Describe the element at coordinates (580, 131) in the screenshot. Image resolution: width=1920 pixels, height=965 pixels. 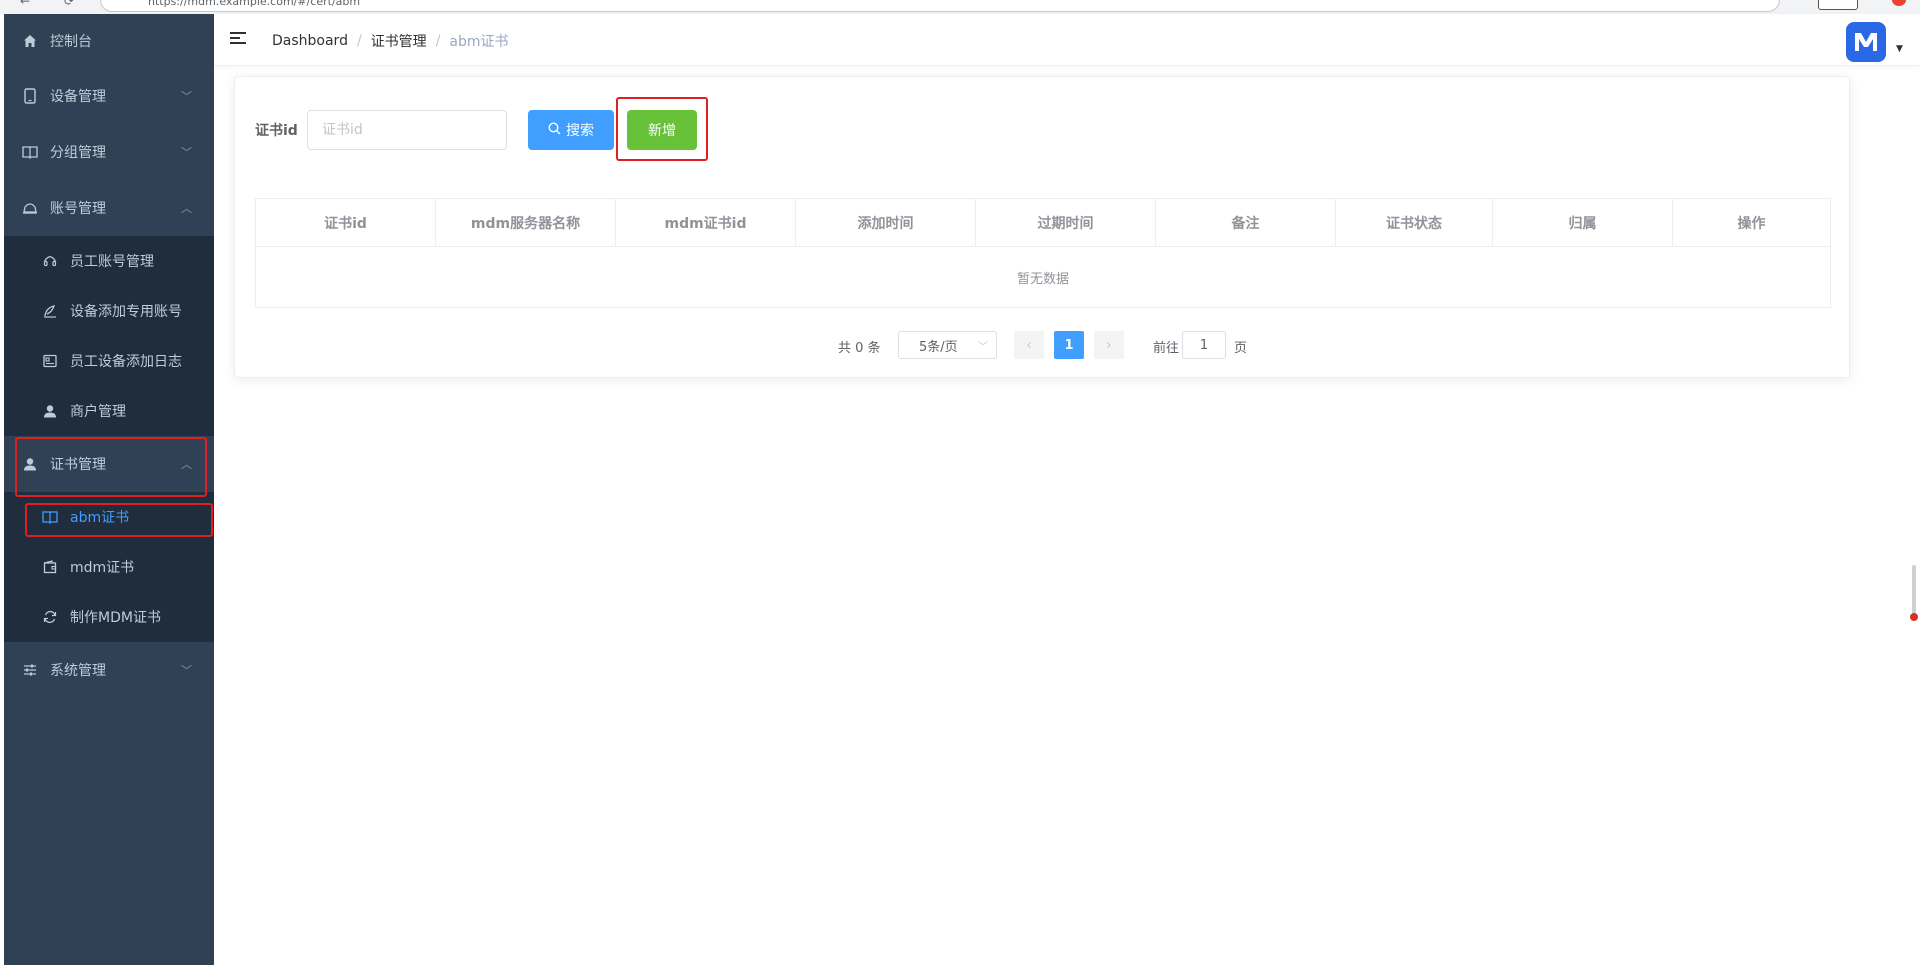
I see `search-button-label: 搜索` at that location.